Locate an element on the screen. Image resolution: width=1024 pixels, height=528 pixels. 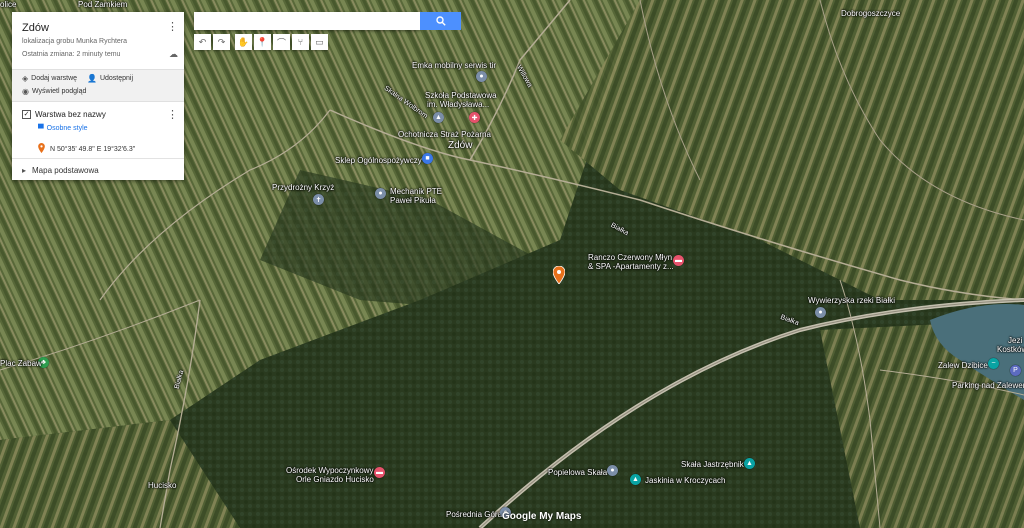
rock-pin-1-icon: ● is located at coordinates (612, 470).